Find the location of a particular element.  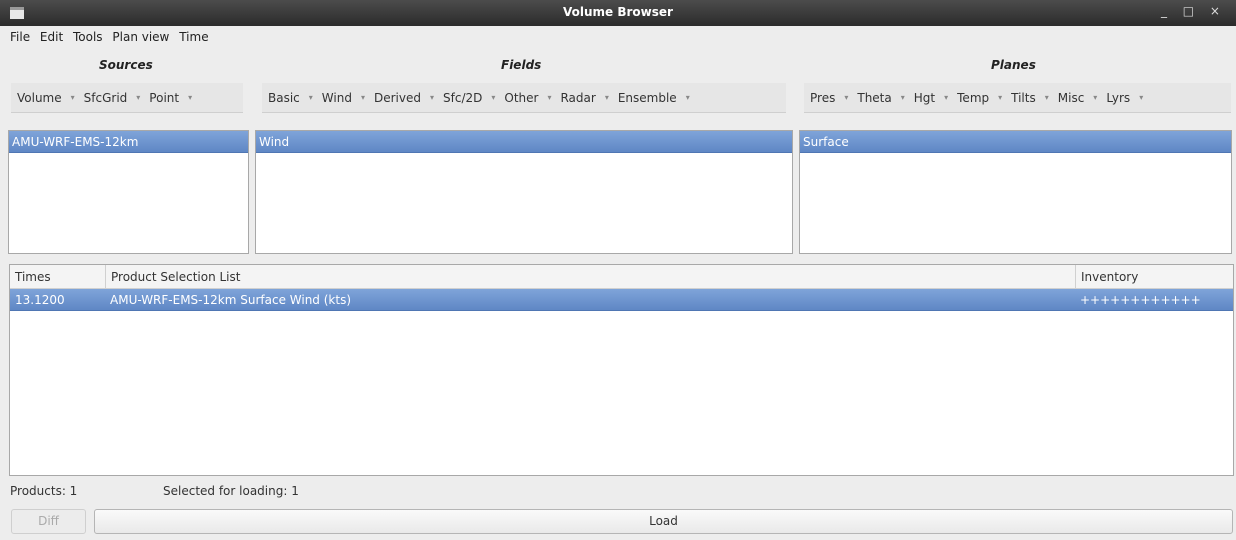

dropdown-point: Point ▾ is located at coordinates (170, 98).